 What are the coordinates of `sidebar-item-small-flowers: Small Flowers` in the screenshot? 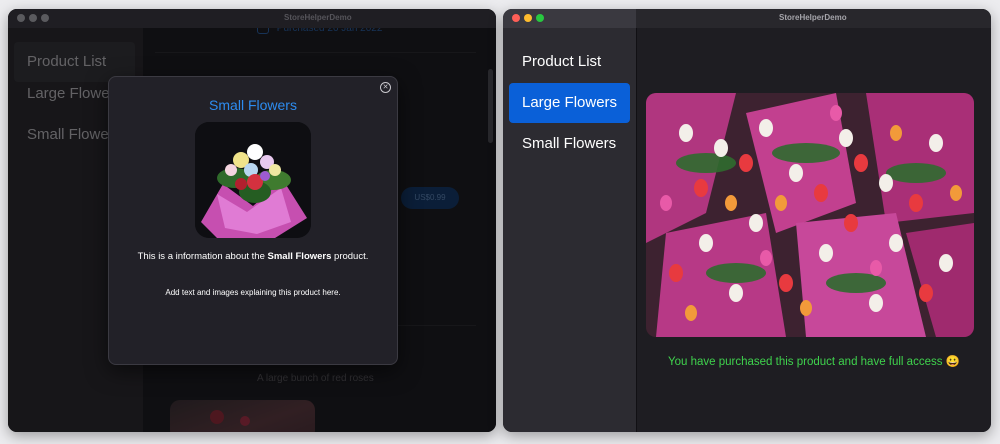 It's located at (569, 144).